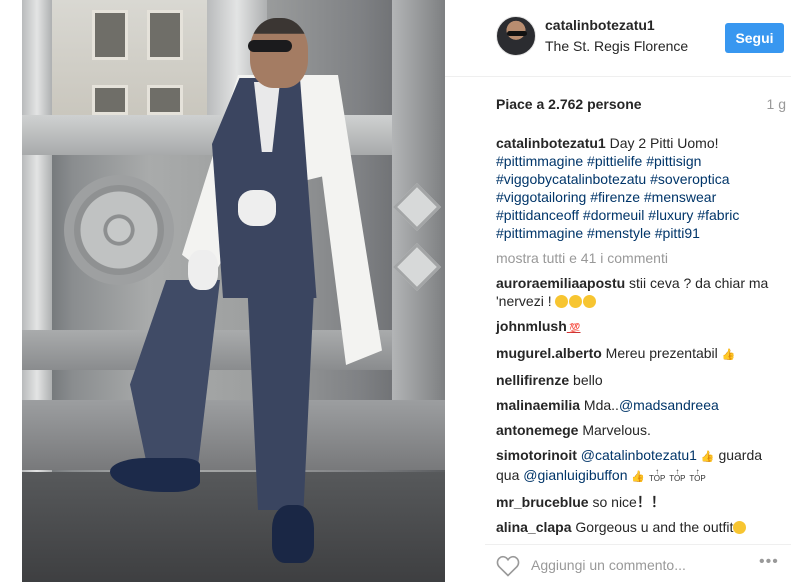  What do you see at coordinates (673, 161) in the screenshot?
I see `hashtag-link: #pittisign` at bounding box center [673, 161].